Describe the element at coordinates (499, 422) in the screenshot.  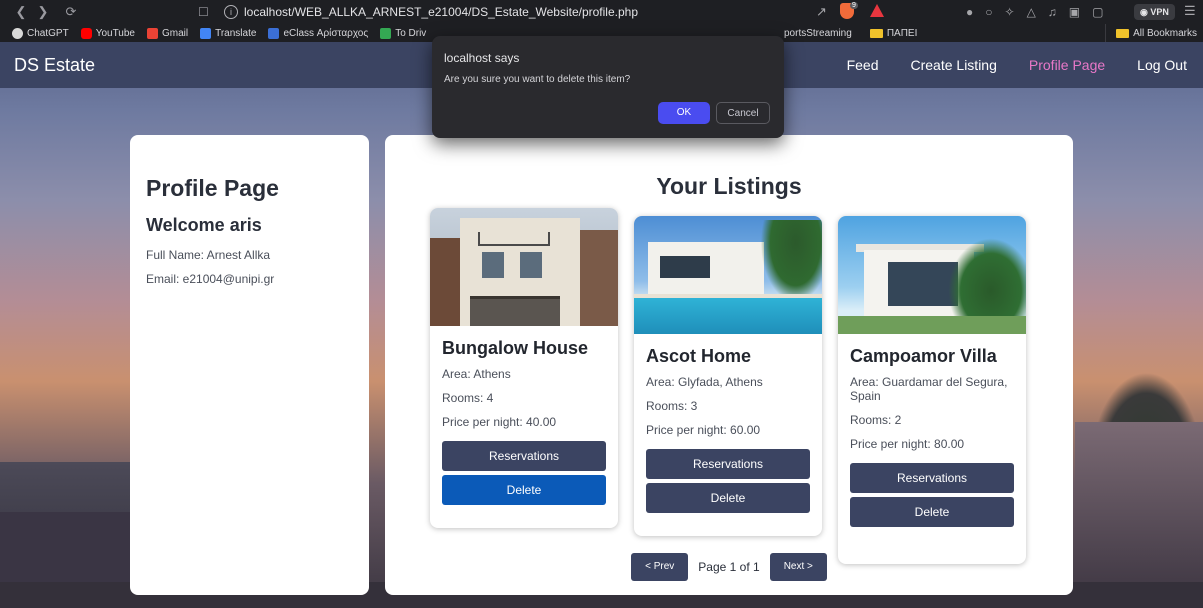
I see `listing-price: Price per night: 40.00` at that location.